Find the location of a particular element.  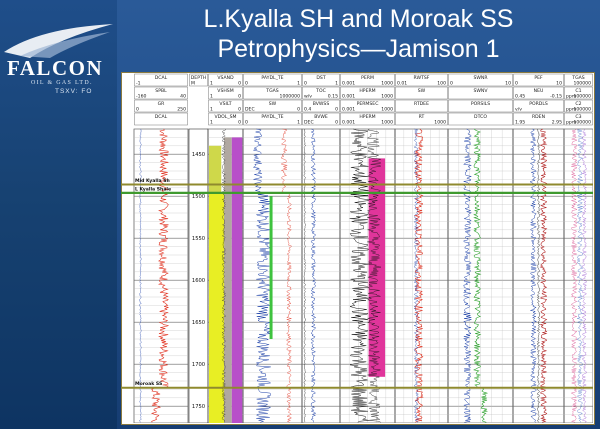

curve-name-label: PERM is located at coordinates (367, 78).